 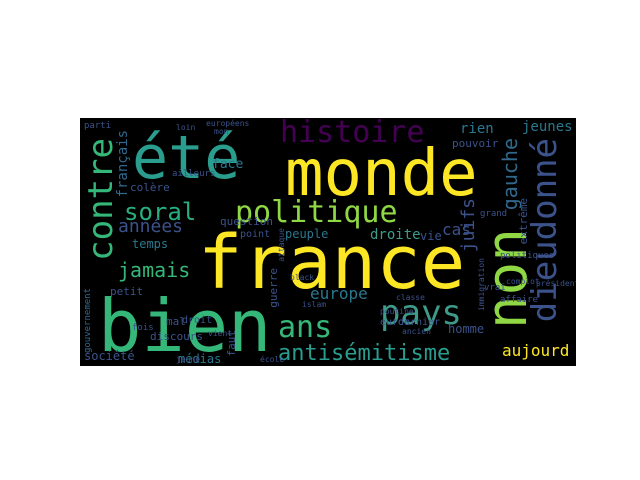 What do you see at coordinates (475, 143) in the screenshot?
I see `word-pouvoir: pouvoir` at bounding box center [475, 143].